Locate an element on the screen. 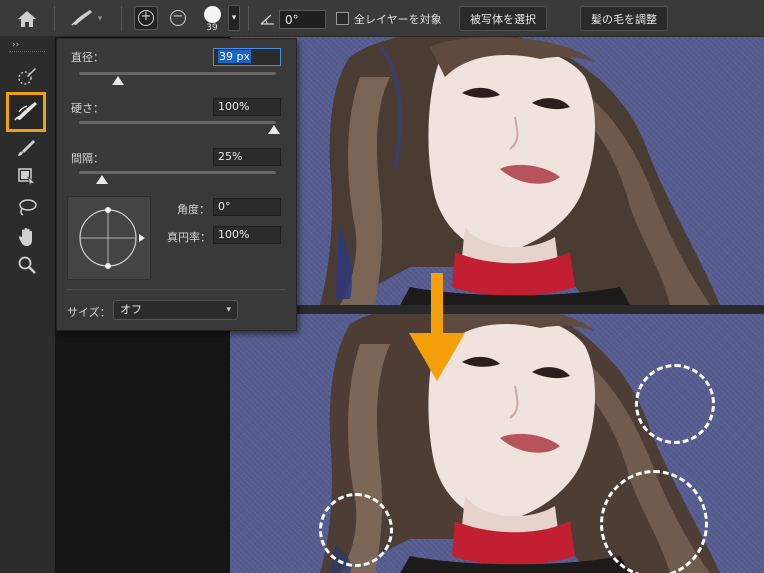 This screenshot has height=573, width=764. spacing-input: 25% is located at coordinates (247, 157).